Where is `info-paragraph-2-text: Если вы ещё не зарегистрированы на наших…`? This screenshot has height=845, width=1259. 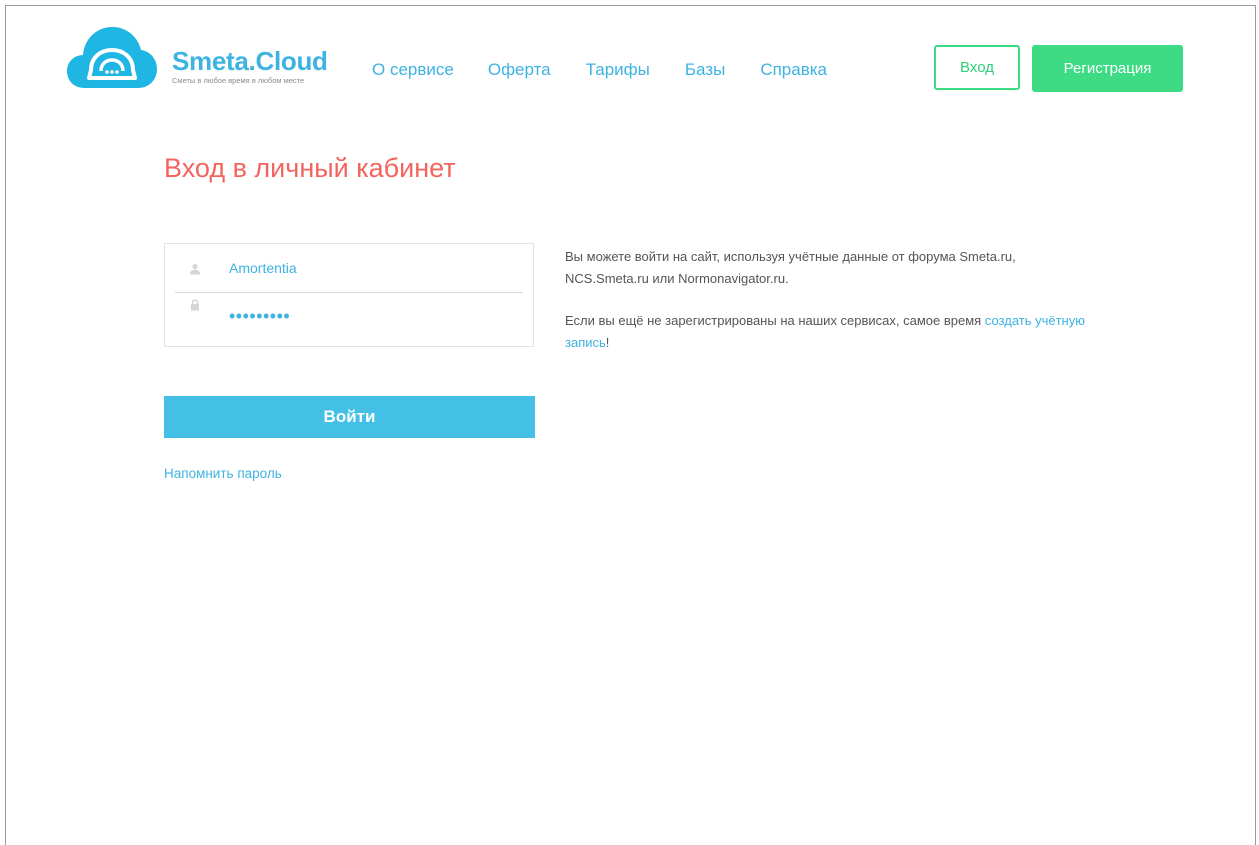
info-paragraph-2-text: Если вы ещё не зарегистрированы на наших… is located at coordinates (775, 320).